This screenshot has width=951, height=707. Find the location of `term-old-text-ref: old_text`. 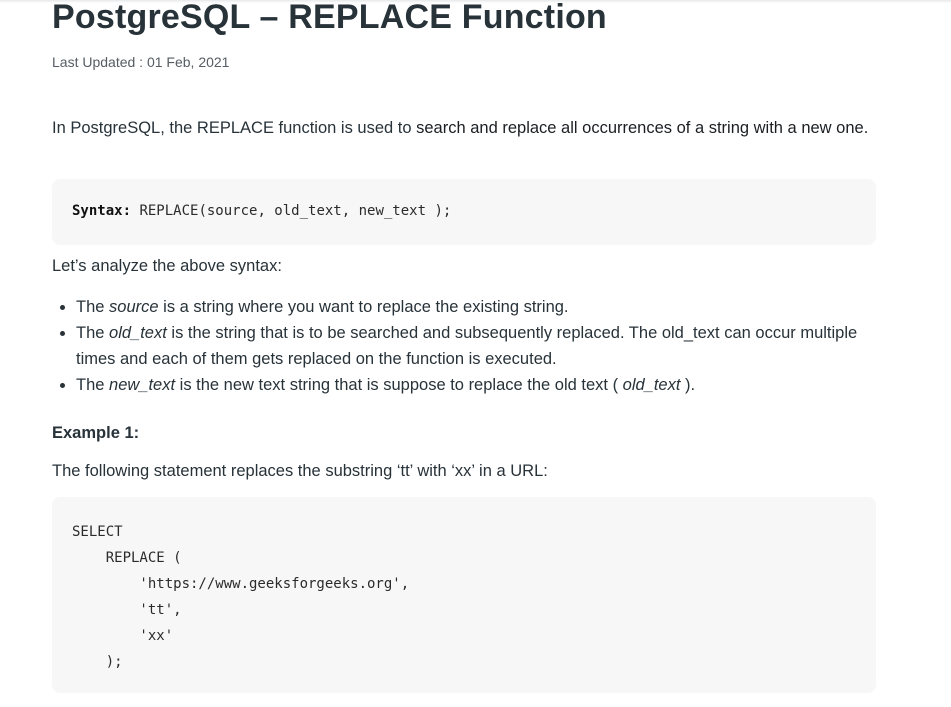

term-old-text-ref: old_text is located at coordinates (651, 385).